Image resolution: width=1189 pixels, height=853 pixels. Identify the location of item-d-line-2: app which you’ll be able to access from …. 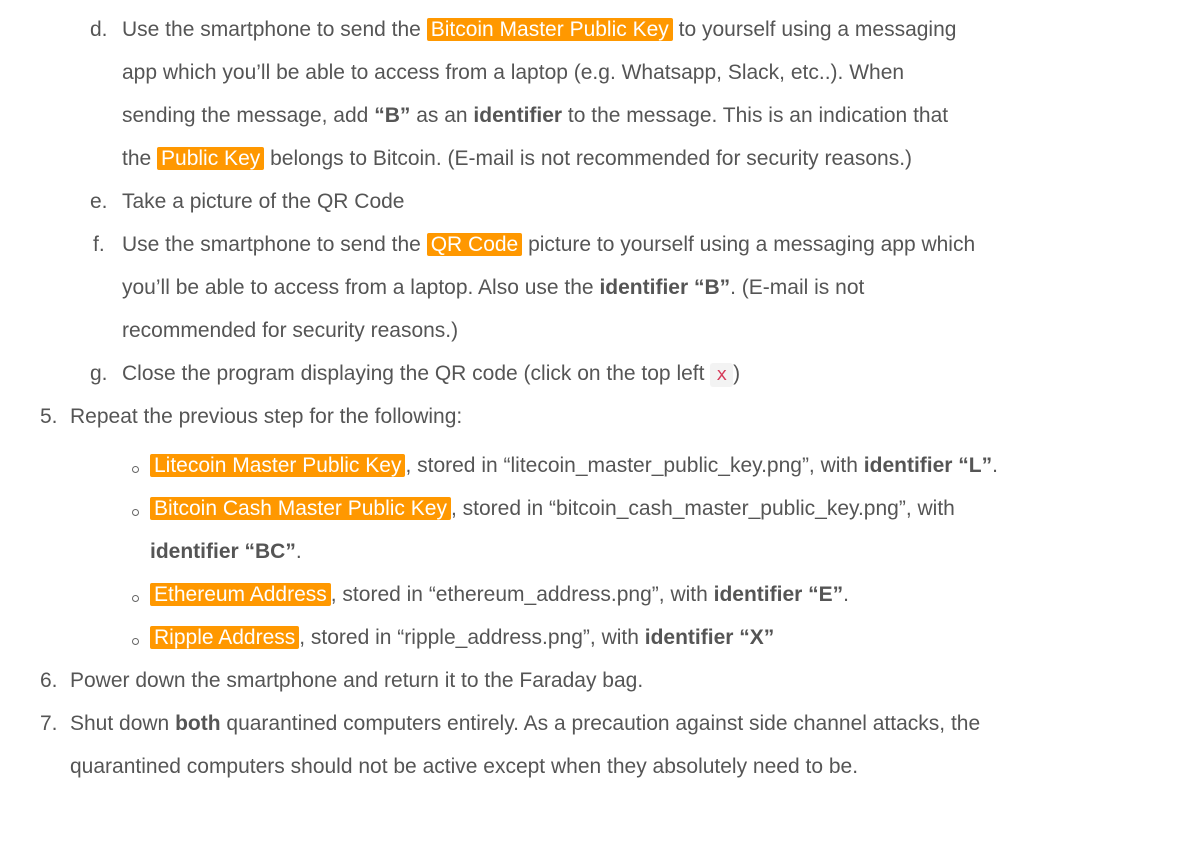
(513, 72).